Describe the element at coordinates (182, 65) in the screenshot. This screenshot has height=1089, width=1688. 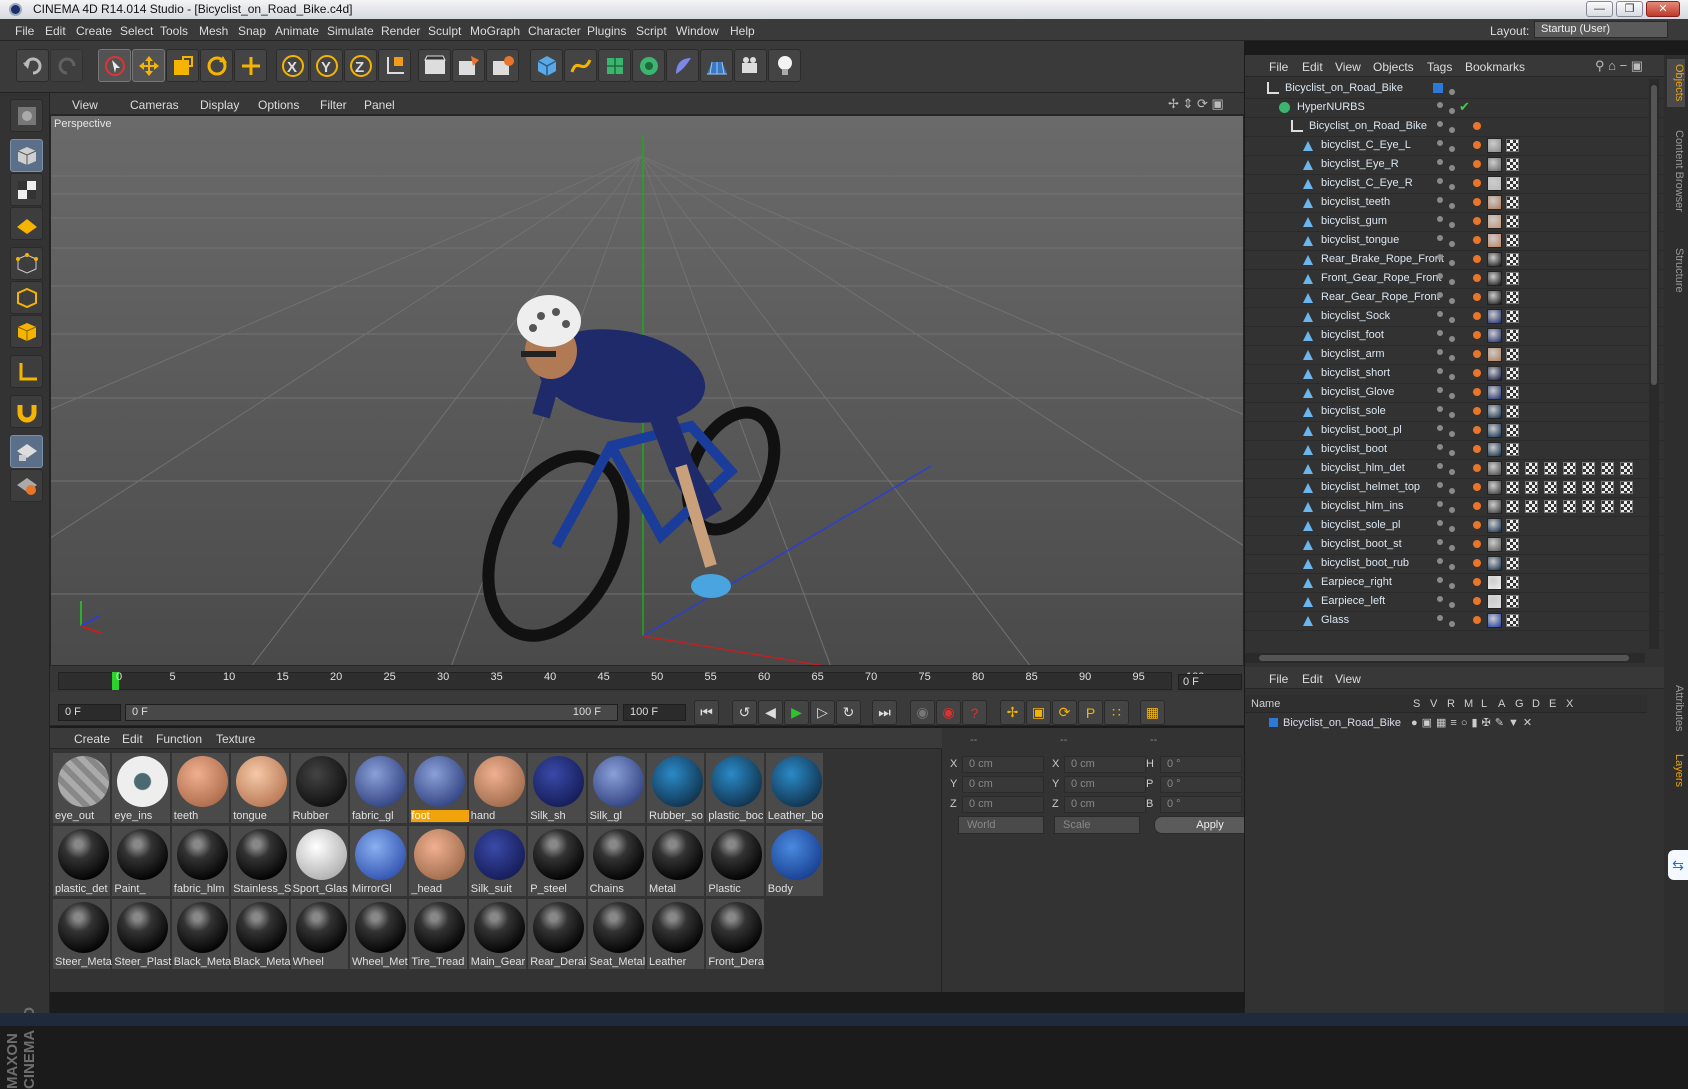
I see `scale-tool-icon` at that location.